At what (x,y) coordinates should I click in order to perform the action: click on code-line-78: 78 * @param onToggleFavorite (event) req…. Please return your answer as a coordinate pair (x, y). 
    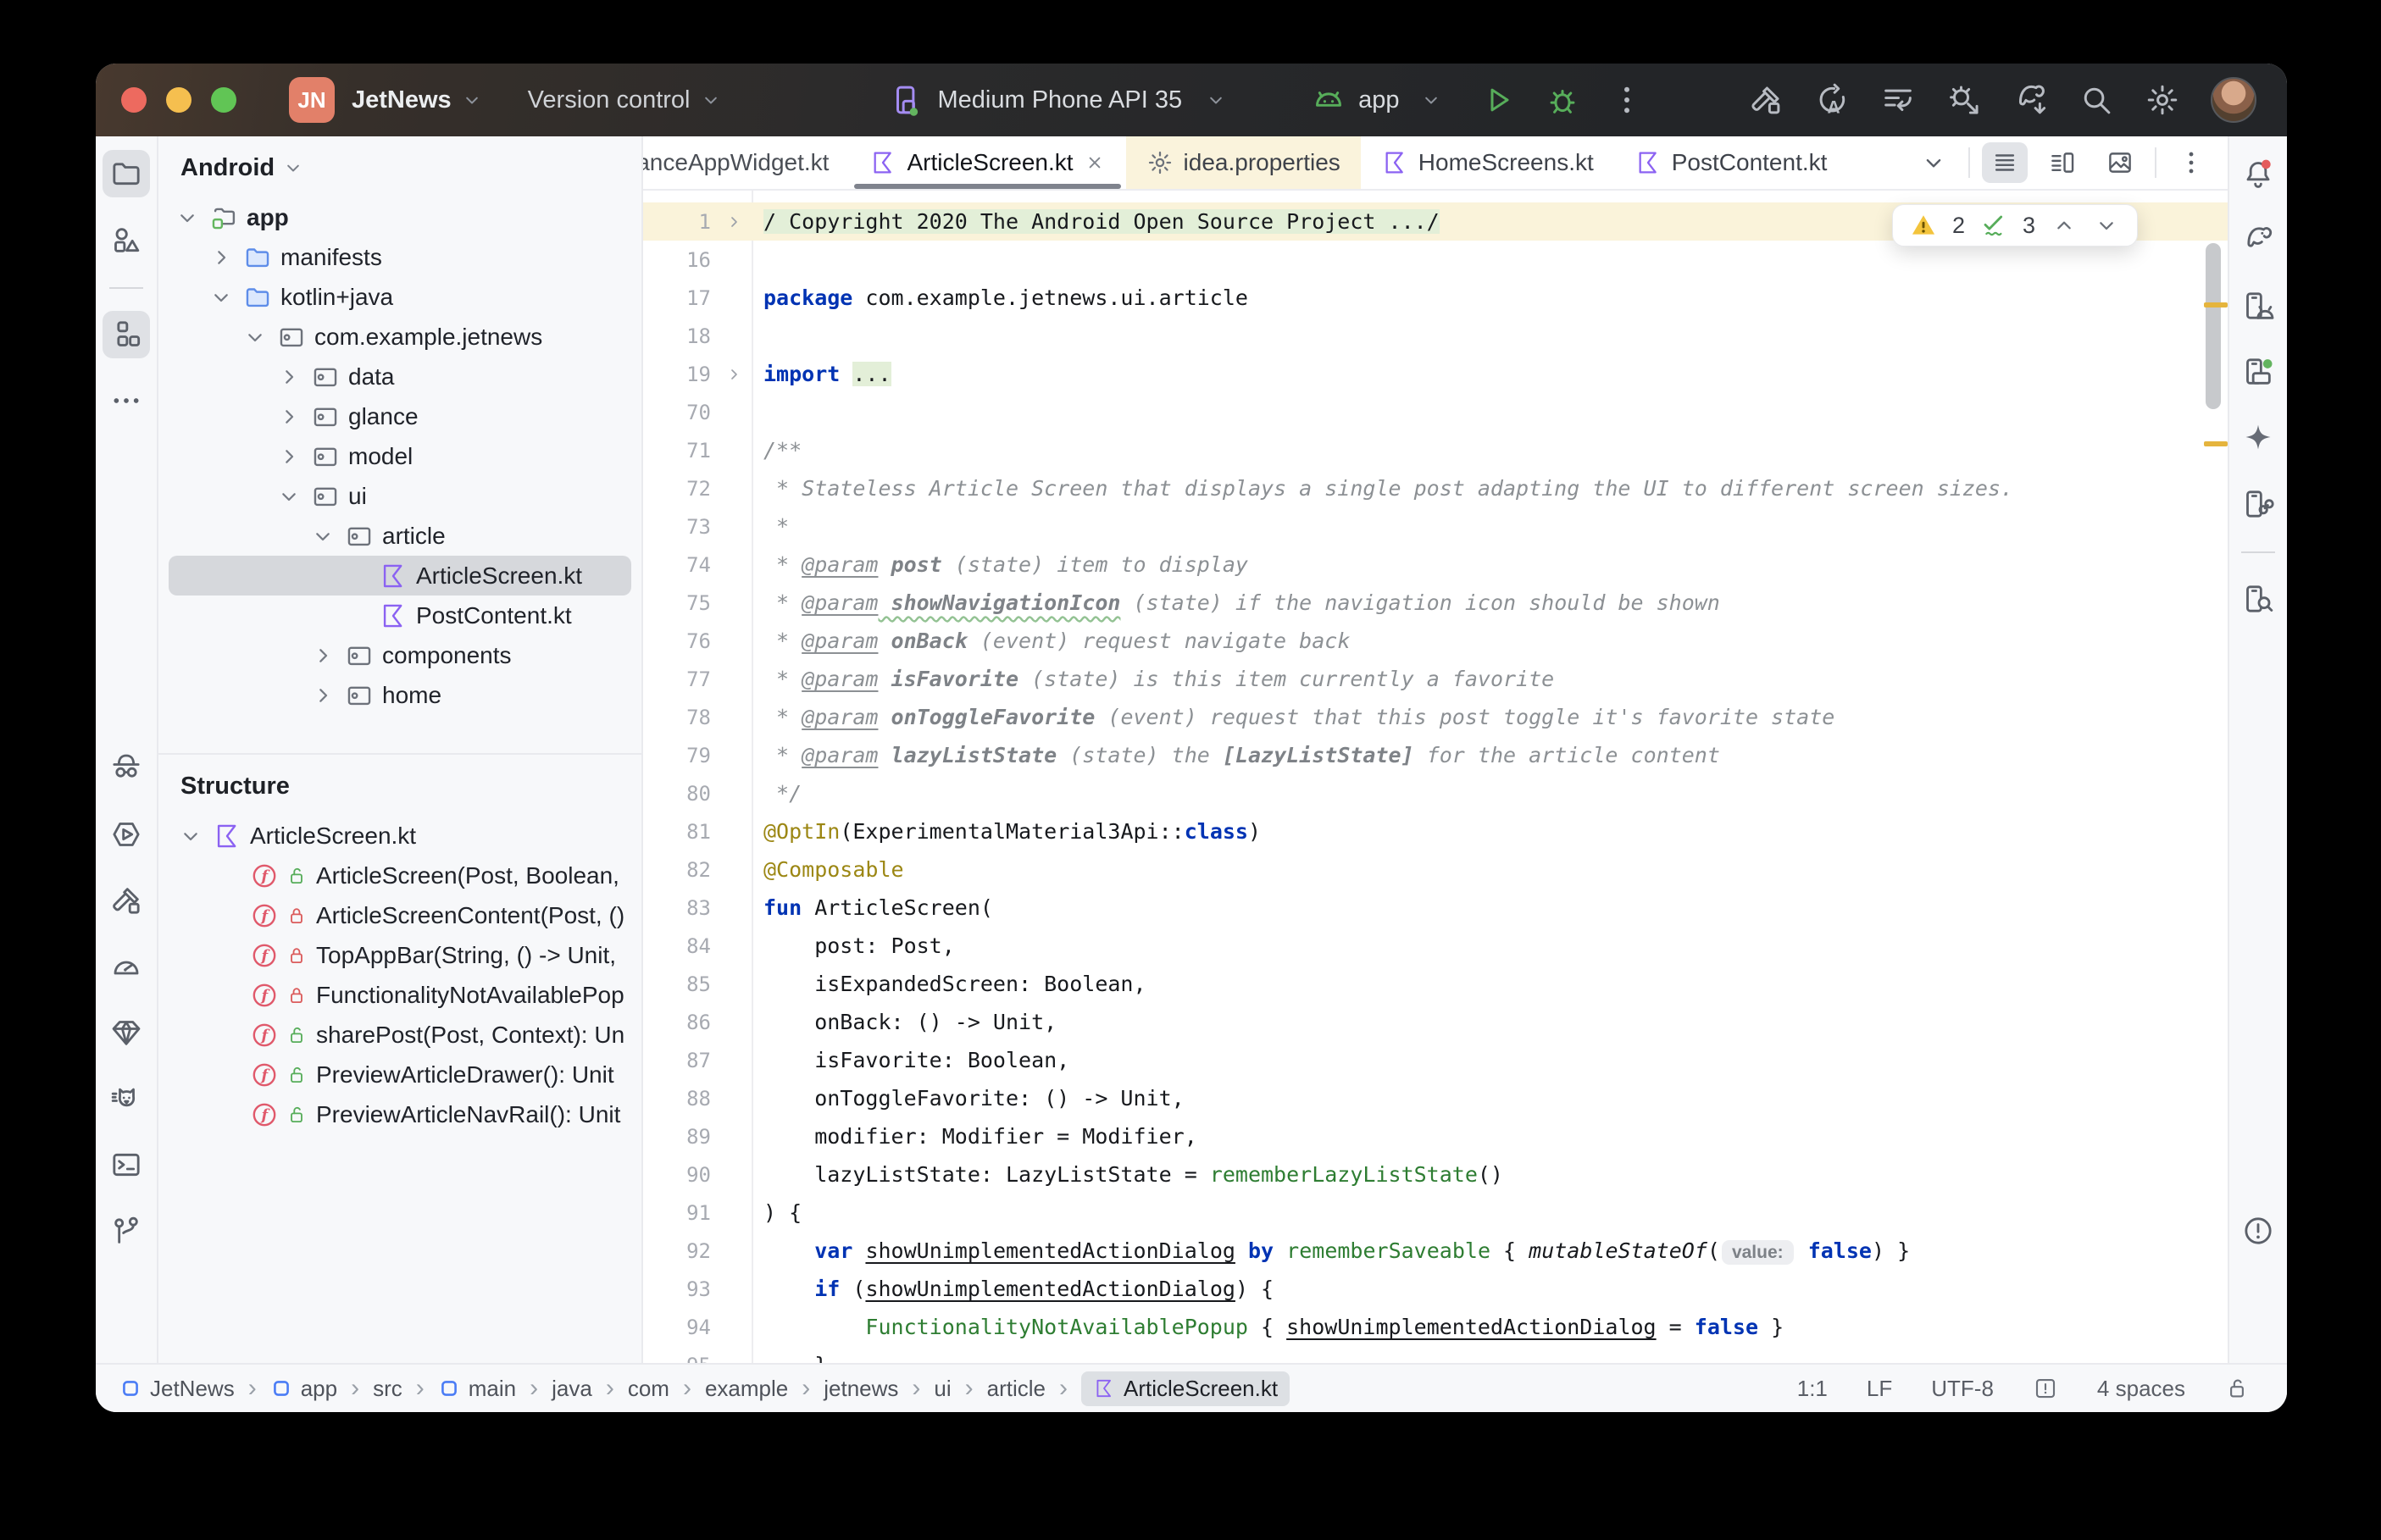
    Looking at the image, I should click on (1435, 717).